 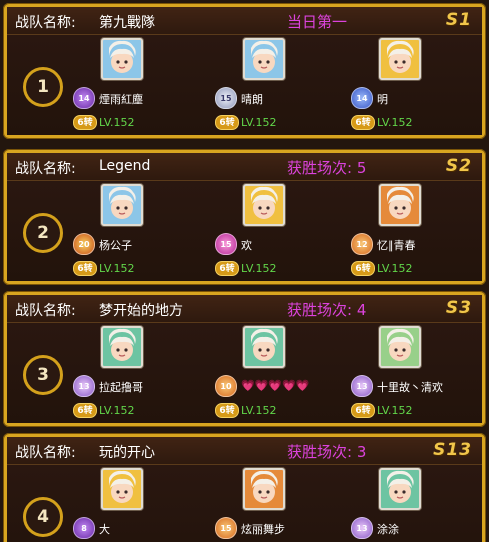 What do you see at coordinates (125, 166) in the screenshot?
I see `team-name: Legend` at bounding box center [125, 166].